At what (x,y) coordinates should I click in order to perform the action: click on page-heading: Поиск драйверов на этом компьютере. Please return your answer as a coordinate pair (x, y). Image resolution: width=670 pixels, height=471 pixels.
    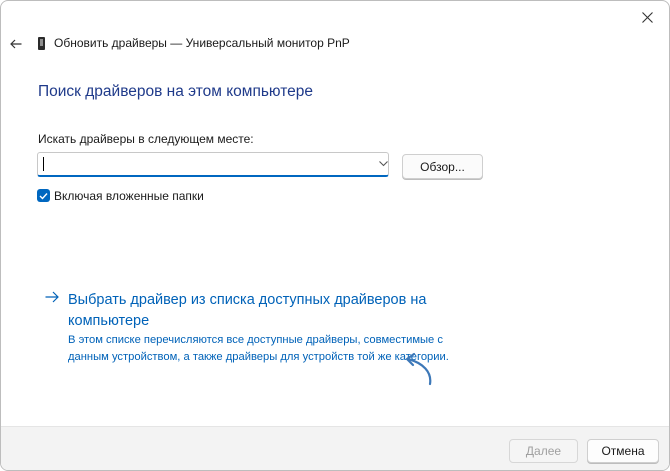
    Looking at the image, I should click on (175, 91).